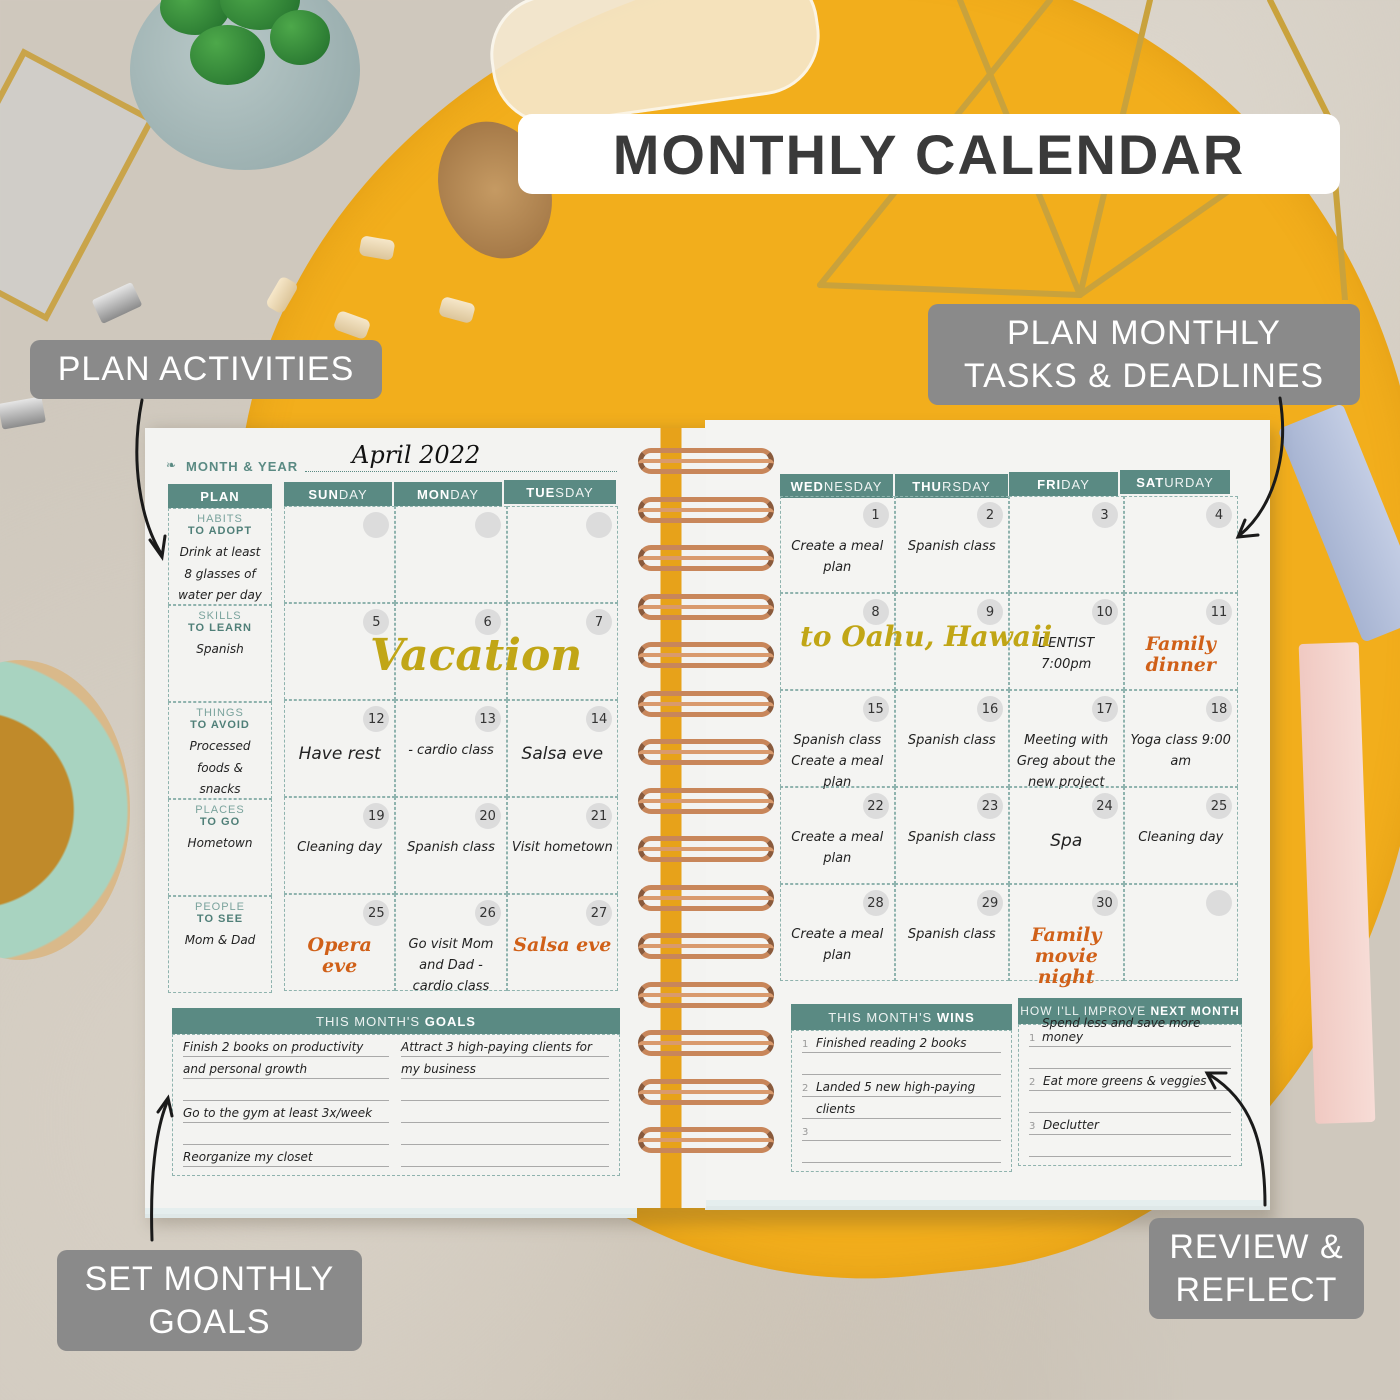 Image resolution: width=1400 pixels, height=1400 pixels. Describe the element at coordinates (1237, 1140) in the screenshot. I see `arrow-review-reflect` at that location.